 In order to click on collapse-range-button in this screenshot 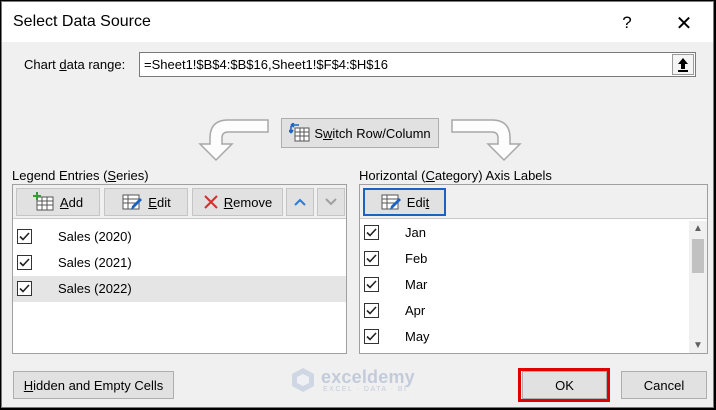, I will do `click(683, 64)`.